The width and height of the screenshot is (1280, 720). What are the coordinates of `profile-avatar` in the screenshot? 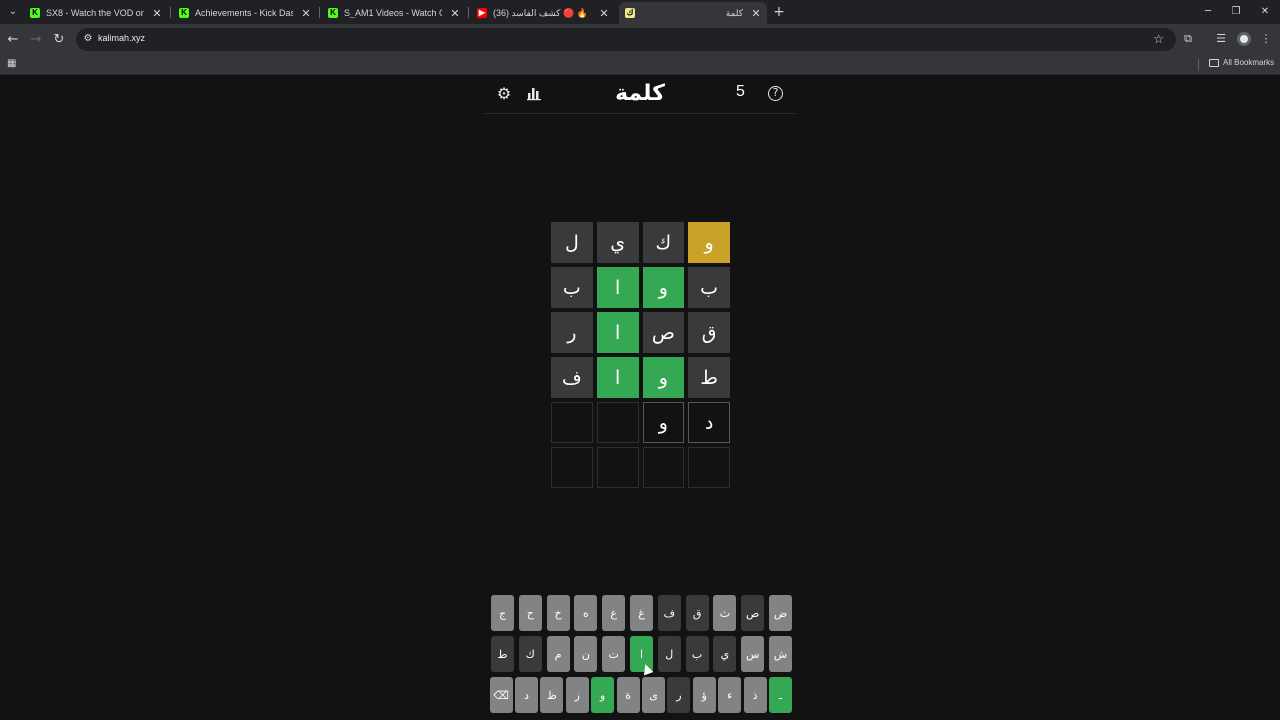 It's located at (1244, 39).